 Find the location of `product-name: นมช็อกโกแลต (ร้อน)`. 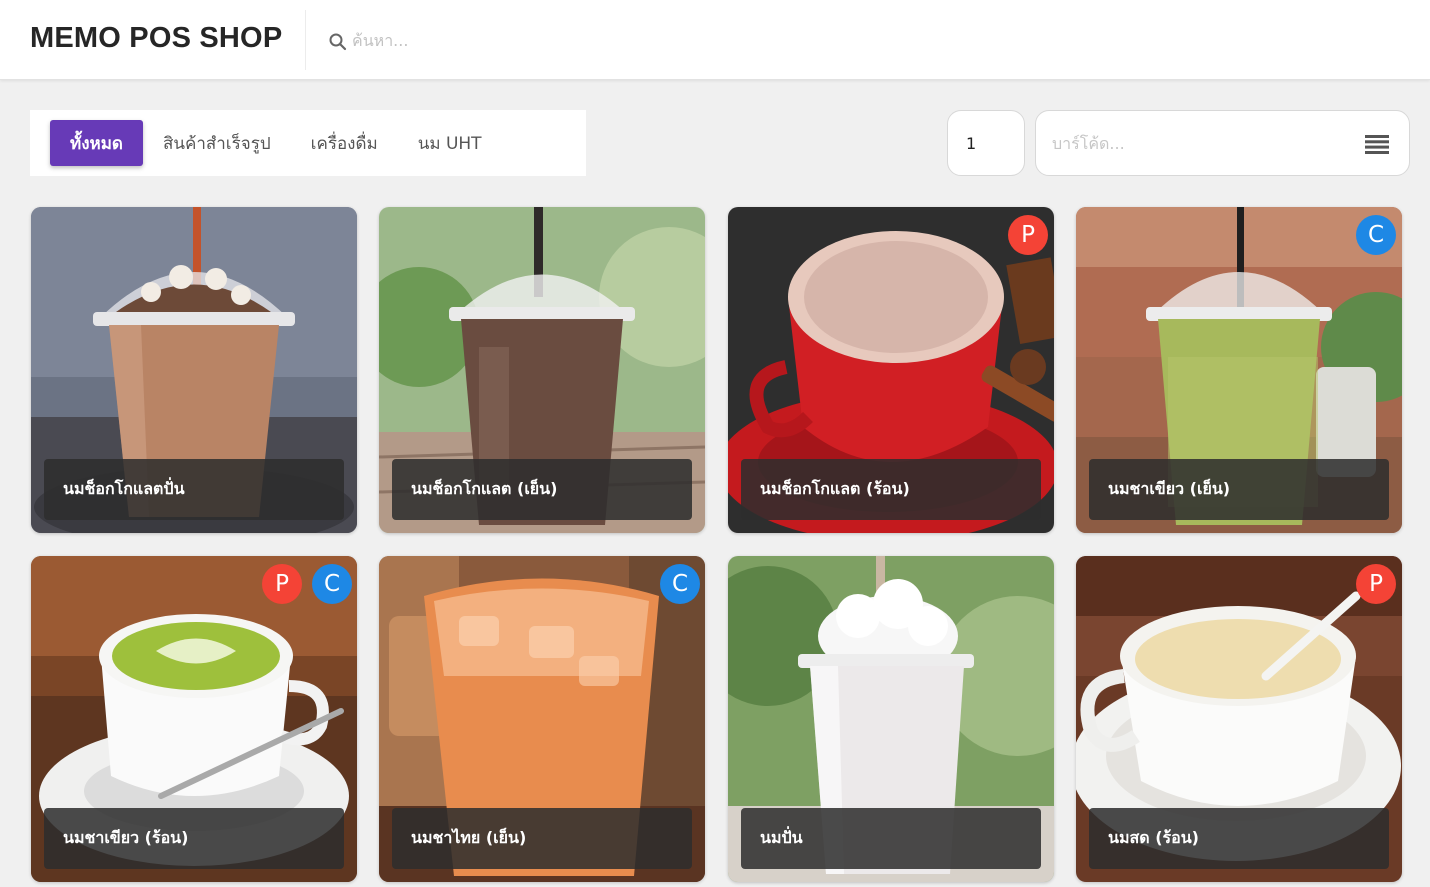

product-name: นมช็อกโกแลต (ร้อน) is located at coordinates (891, 489).